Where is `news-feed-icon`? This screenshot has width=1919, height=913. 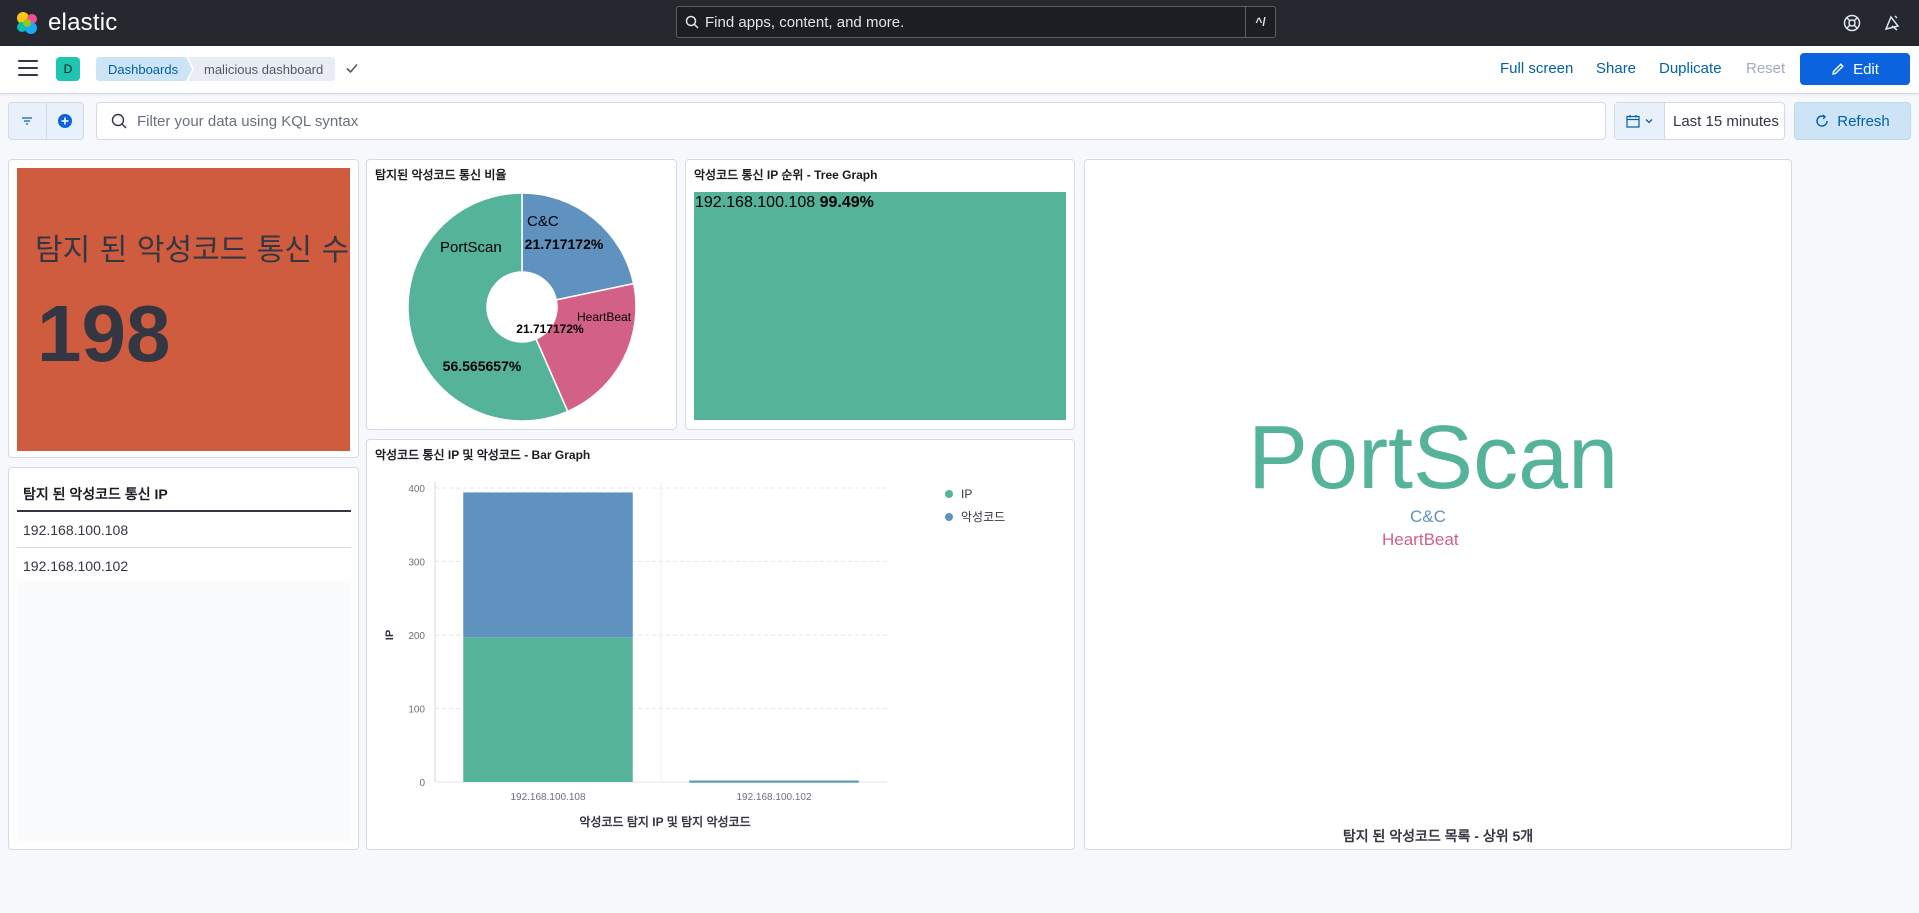 news-feed-icon is located at coordinates (1892, 23).